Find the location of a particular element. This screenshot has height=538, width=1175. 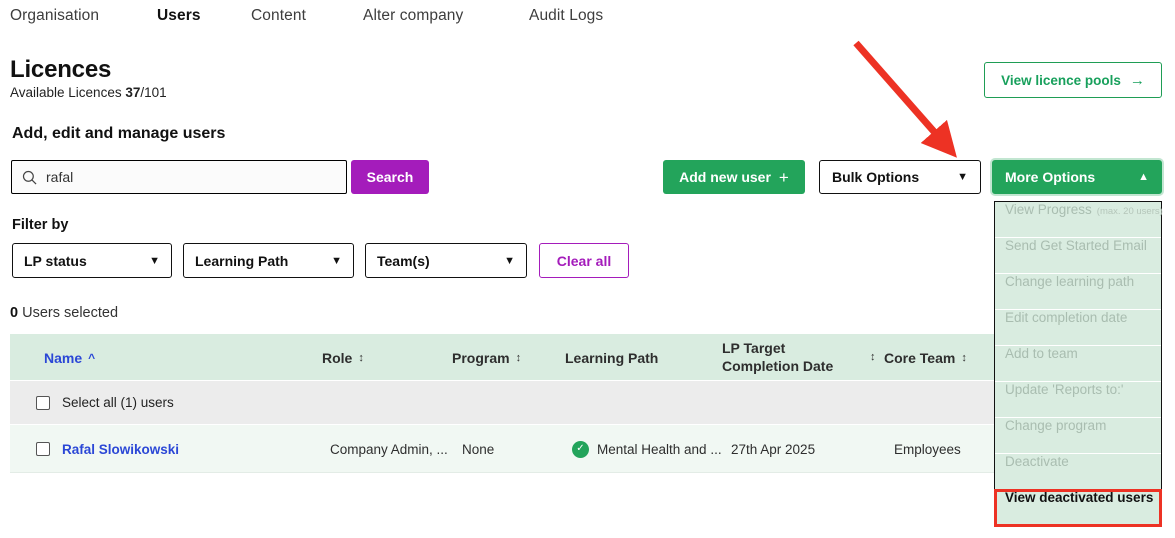

filter-learning-path-label: Learning Path is located at coordinates (242, 260).